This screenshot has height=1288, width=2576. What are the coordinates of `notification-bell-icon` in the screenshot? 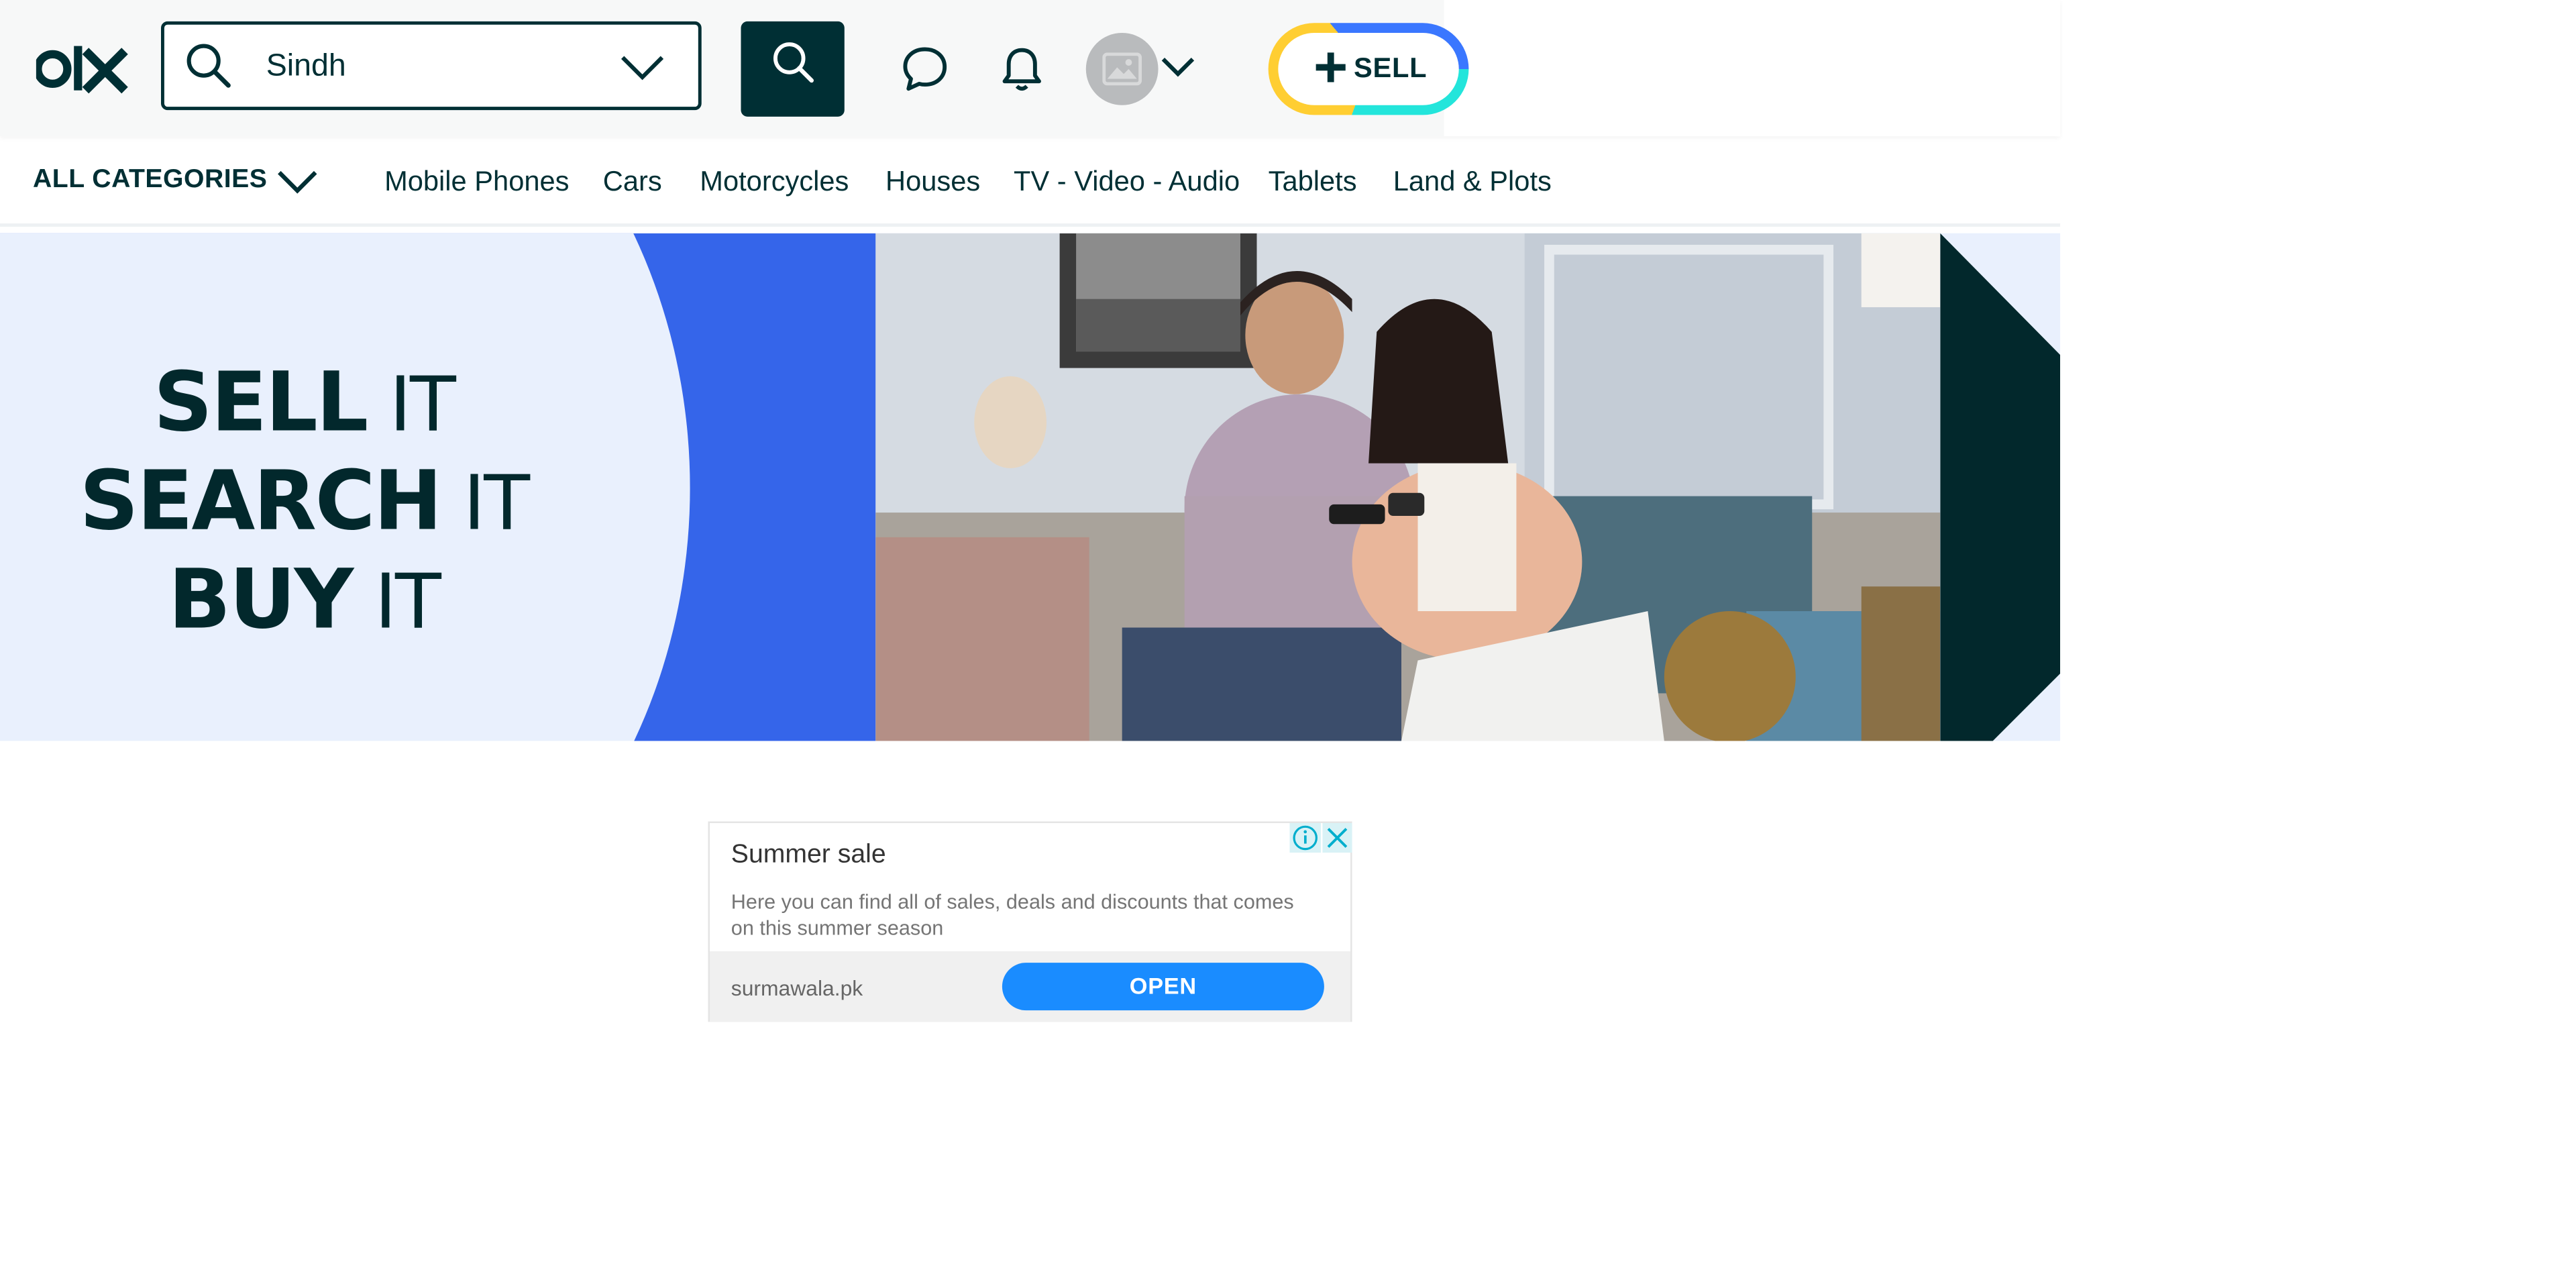 It's located at (1022, 68).